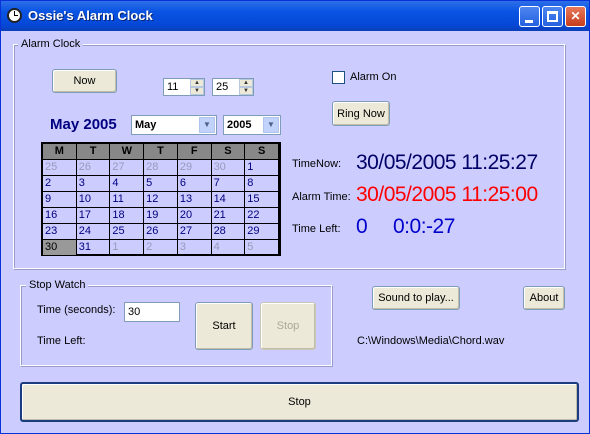  I want to click on stop-watch-legend: Stop Watch, so click(57, 285).